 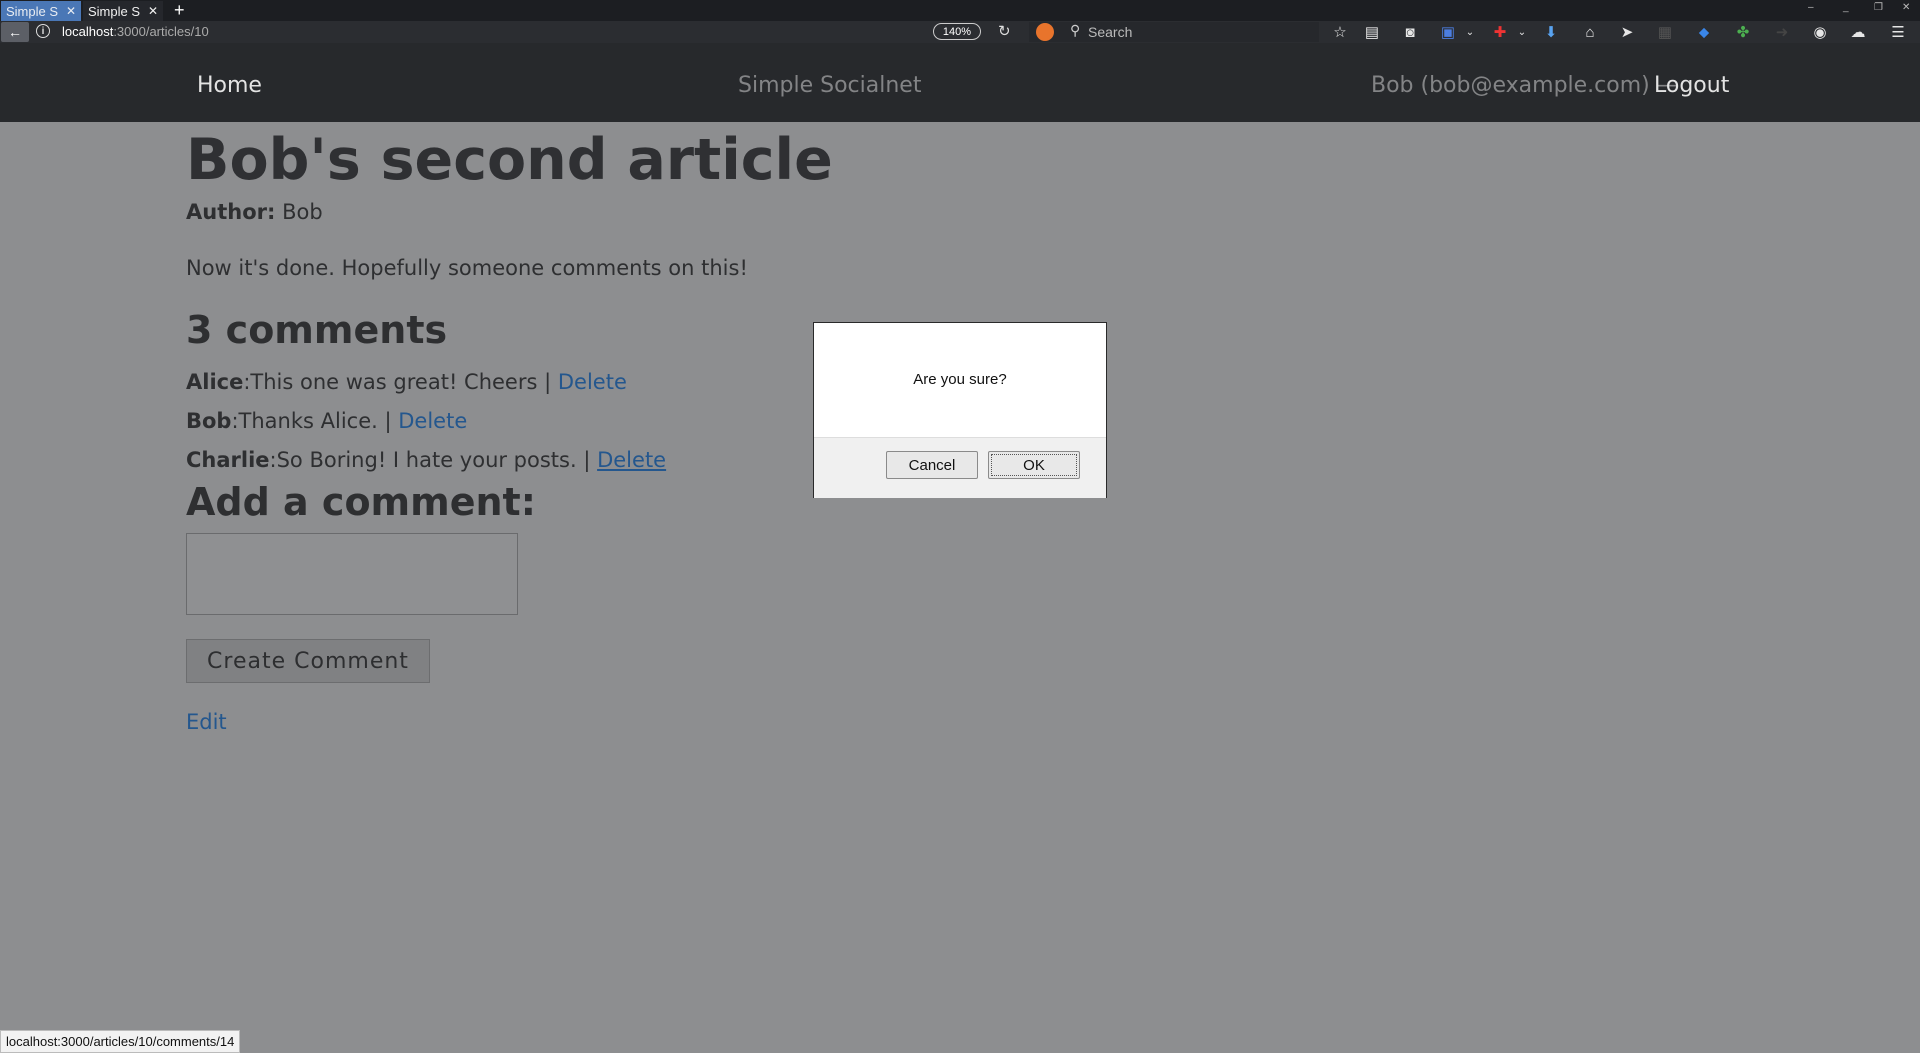 I want to click on comments-heading: 3 comments, so click(x=317, y=330).